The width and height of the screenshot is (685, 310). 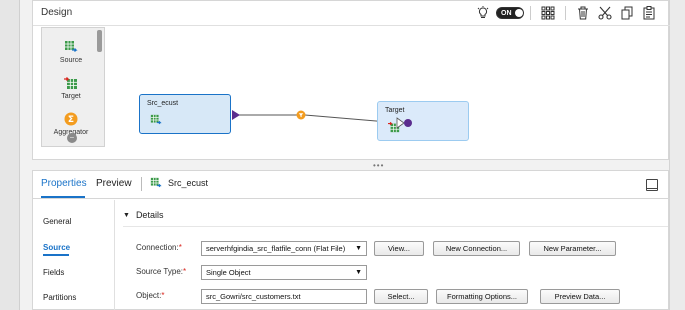 What do you see at coordinates (301, 115) in the screenshot?
I see `link-filter-icon` at bounding box center [301, 115].